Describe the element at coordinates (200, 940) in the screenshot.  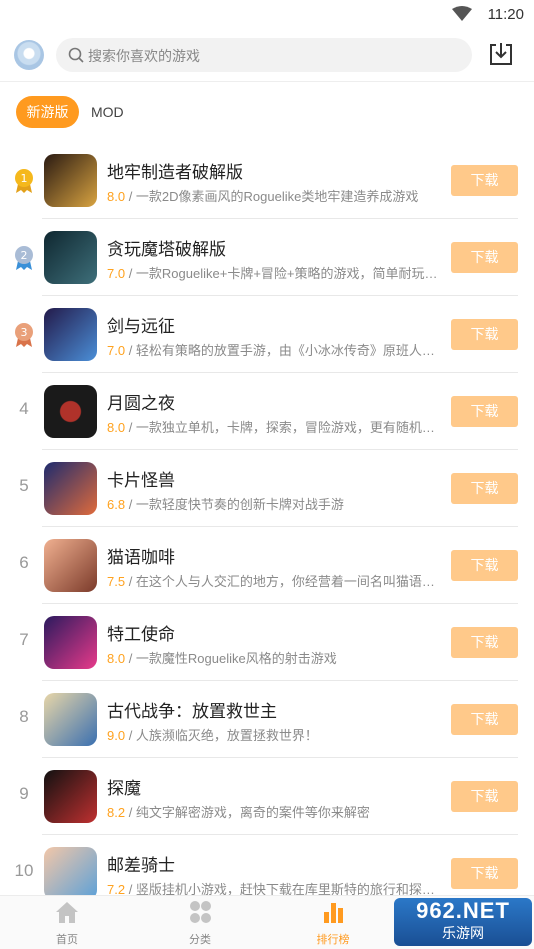
I see `nav-category-label: 分类` at that location.